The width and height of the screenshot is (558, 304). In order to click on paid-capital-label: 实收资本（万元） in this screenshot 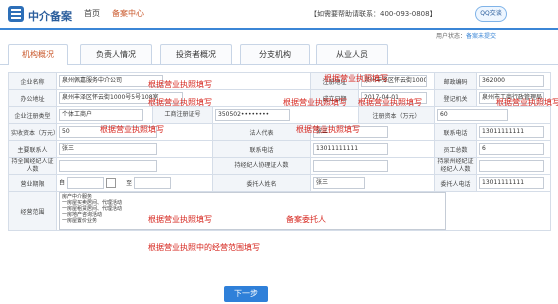, I will do `click(32, 132)`.